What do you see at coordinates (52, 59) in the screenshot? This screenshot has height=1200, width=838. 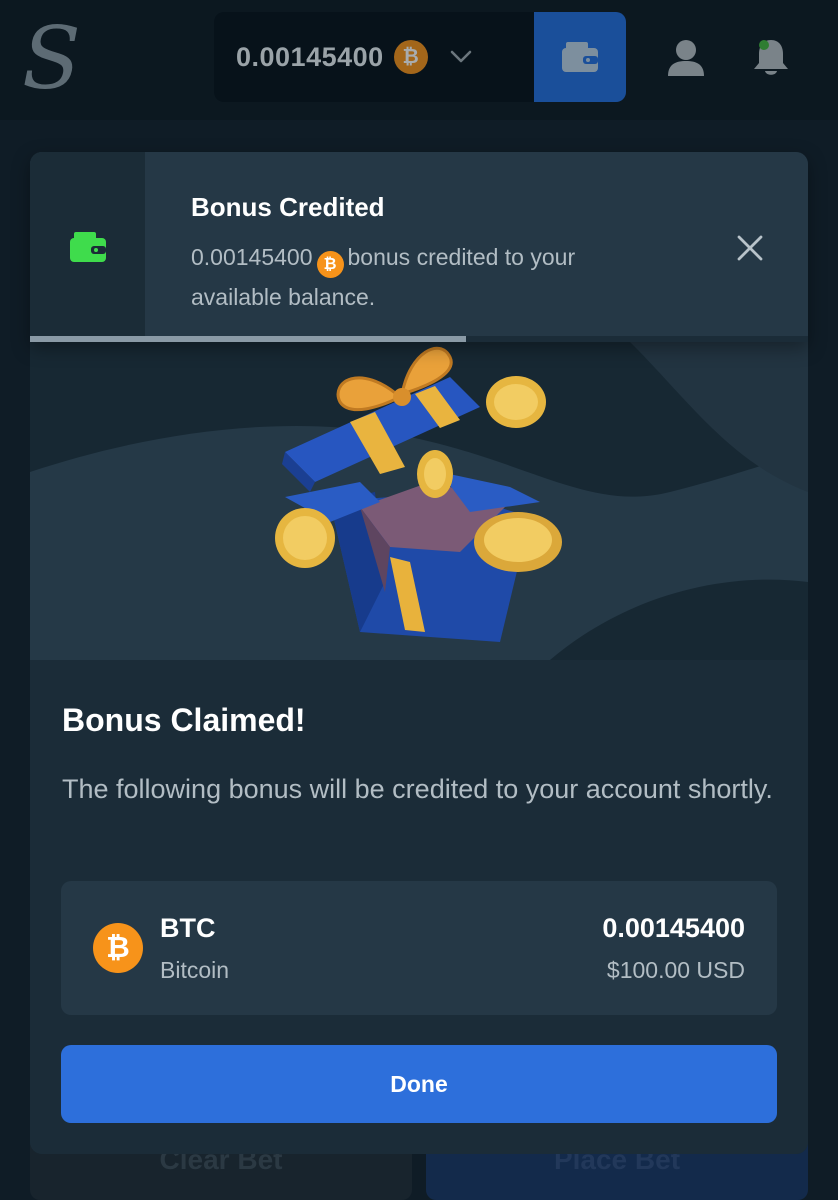 I see `site-logo: S` at bounding box center [52, 59].